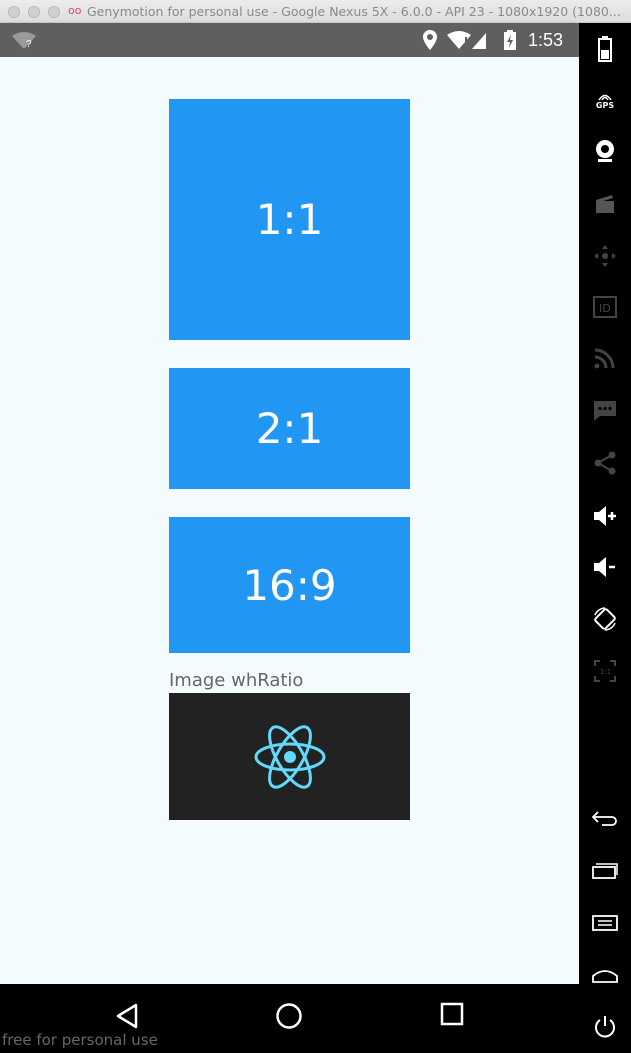 This screenshot has height=1053, width=631. I want to click on status-time: 1:53, so click(546, 40).